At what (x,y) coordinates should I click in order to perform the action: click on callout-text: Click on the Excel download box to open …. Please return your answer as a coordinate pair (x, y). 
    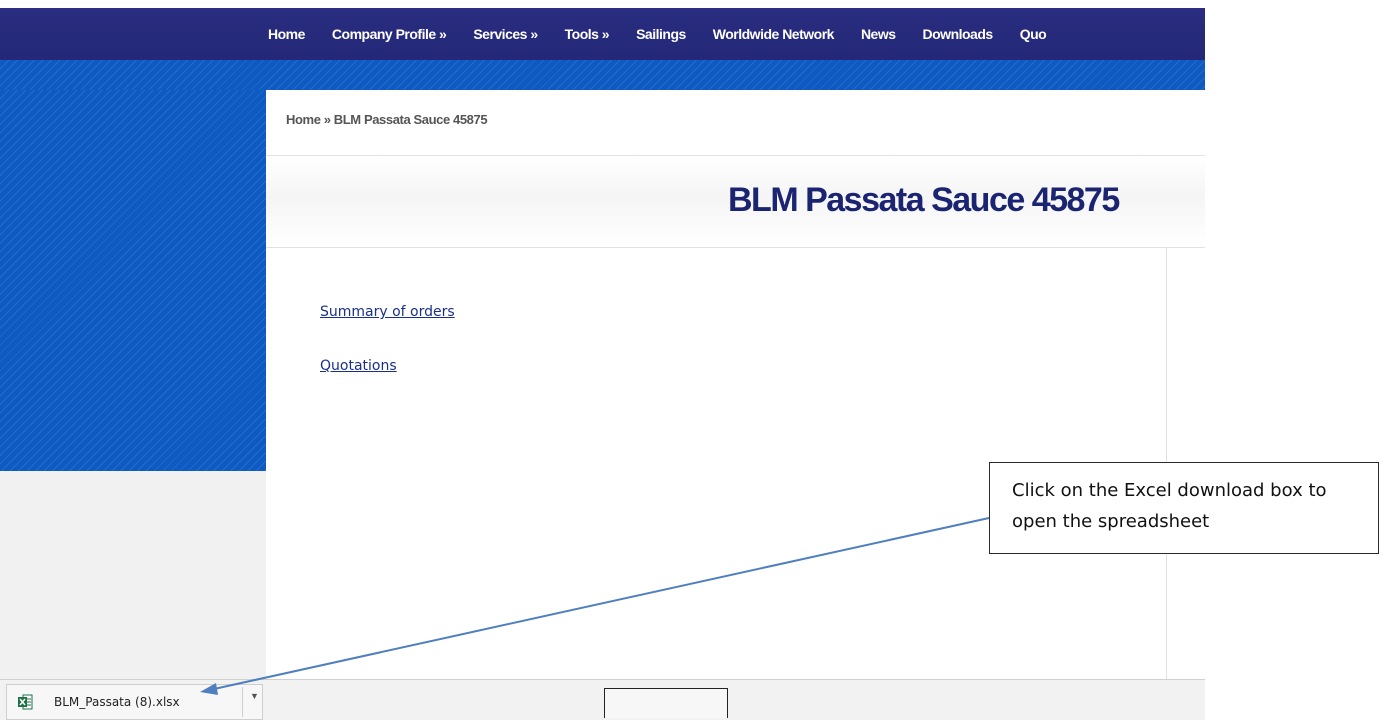
    Looking at the image, I should click on (1169, 506).